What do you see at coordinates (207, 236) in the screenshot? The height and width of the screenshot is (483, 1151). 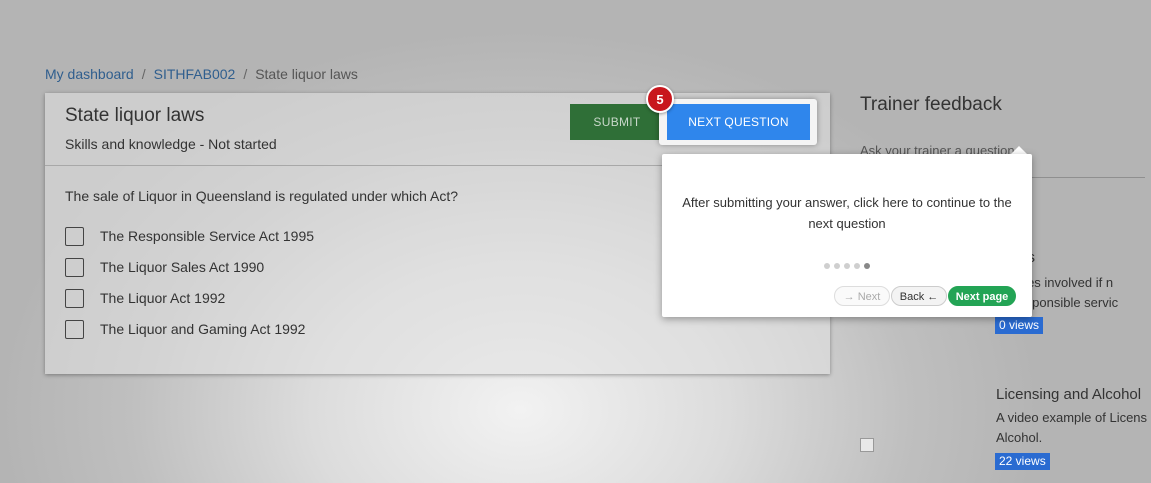 I see `answer-label: The Responsible Service Act 1995` at bounding box center [207, 236].